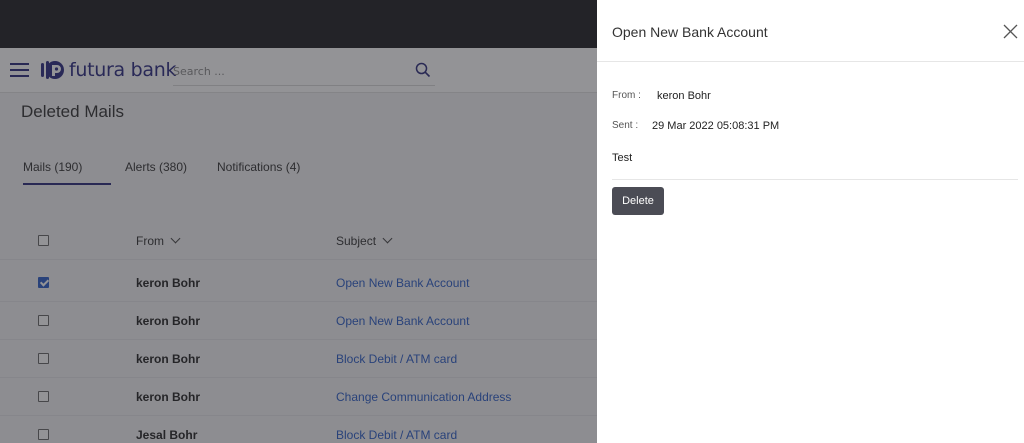 The height and width of the screenshot is (443, 1024). Describe the element at coordinates (1010, 31) in the screenshot. I see `close-icon` at that location.